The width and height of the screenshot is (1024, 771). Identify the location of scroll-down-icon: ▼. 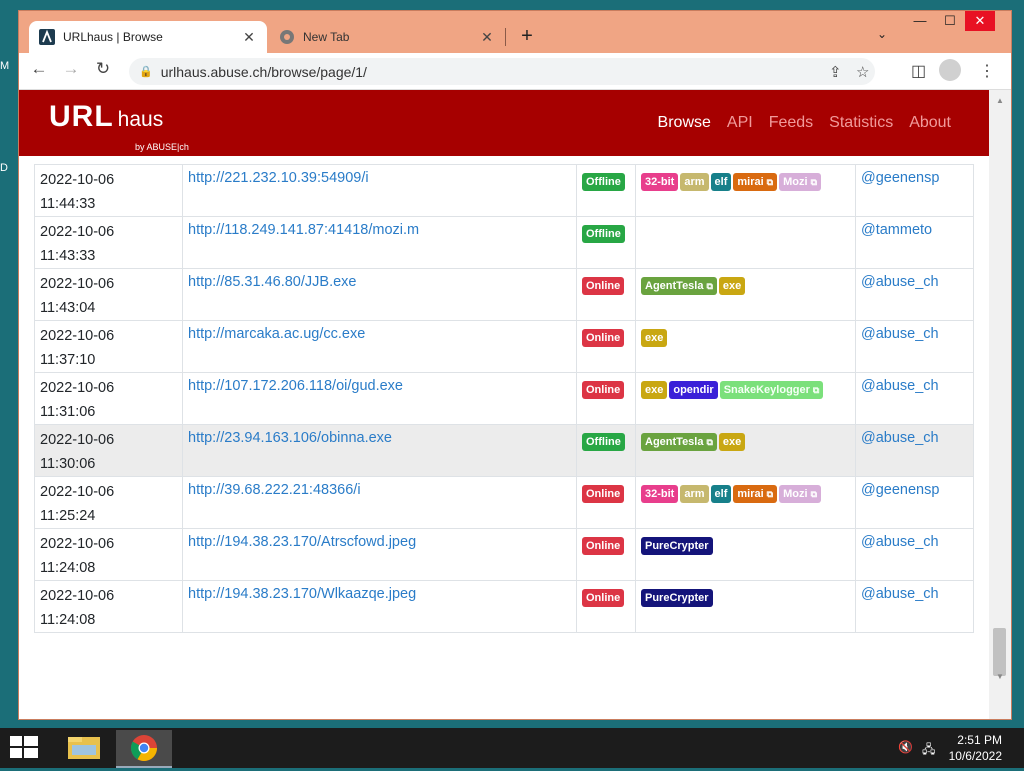
(1000, 676).